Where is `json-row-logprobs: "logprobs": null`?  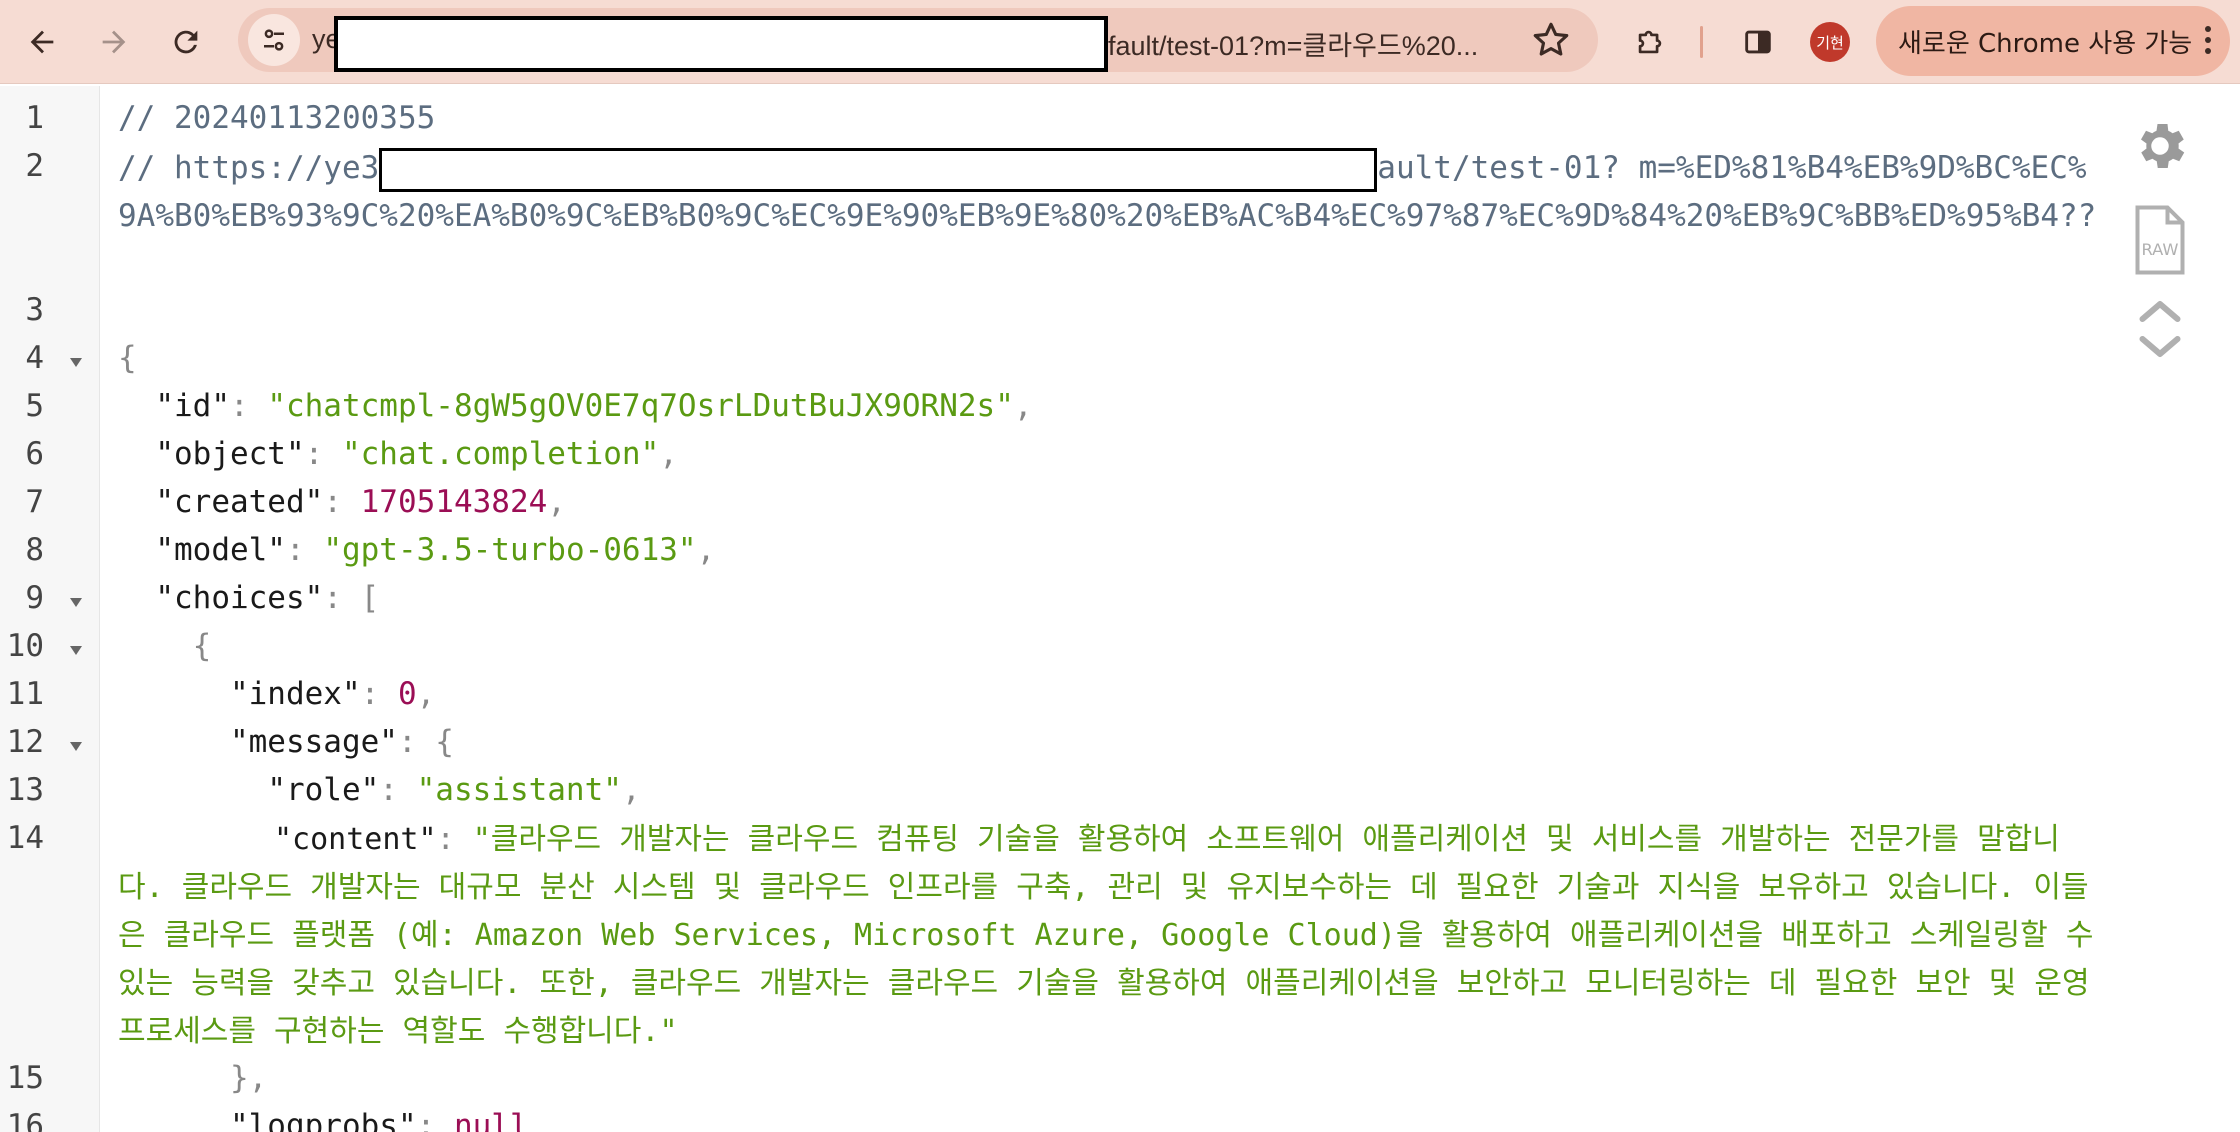 json-row-logprobs: "logprobs": null is located at coordinates (323, 1120).